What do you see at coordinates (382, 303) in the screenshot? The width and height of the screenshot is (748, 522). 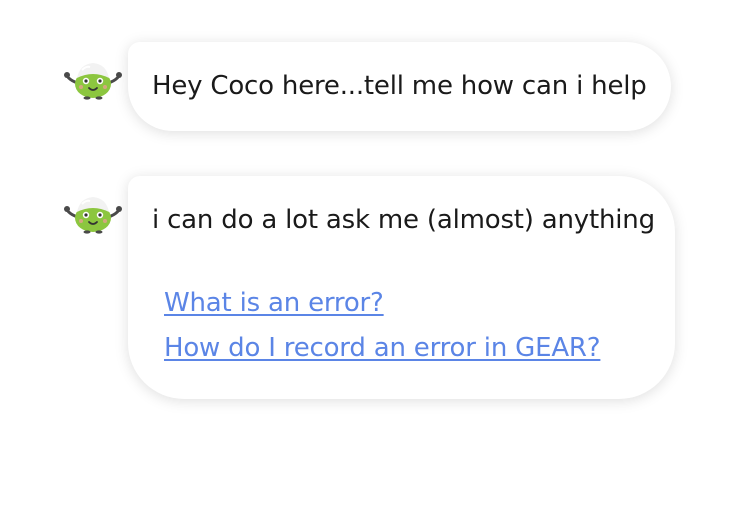 I see `suggestion-link-what-is-an-error: What is an error?` at bounding box center [382, 303].